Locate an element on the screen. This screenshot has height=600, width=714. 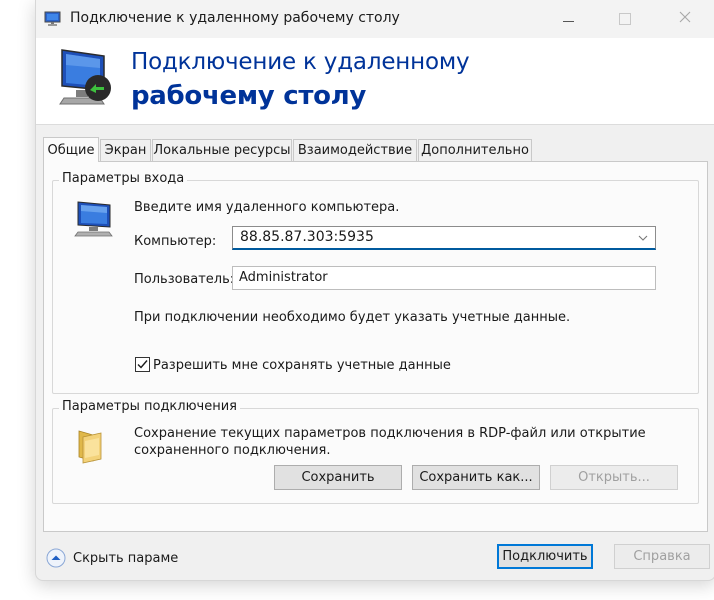
banner-title-line2: рабочему столу is located at coordinates (249, 96).